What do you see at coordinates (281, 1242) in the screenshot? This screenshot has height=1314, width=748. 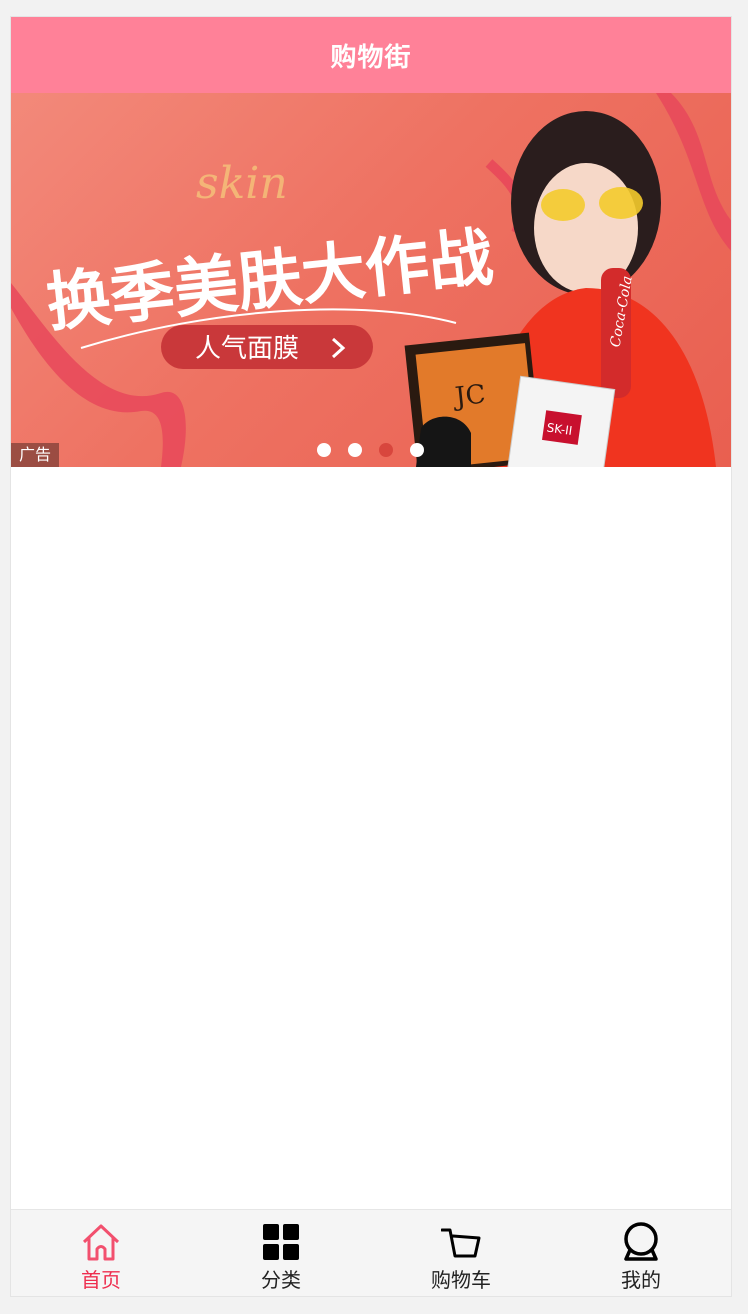 I see `category-grid-icon` at bounding box center [281, 1242].